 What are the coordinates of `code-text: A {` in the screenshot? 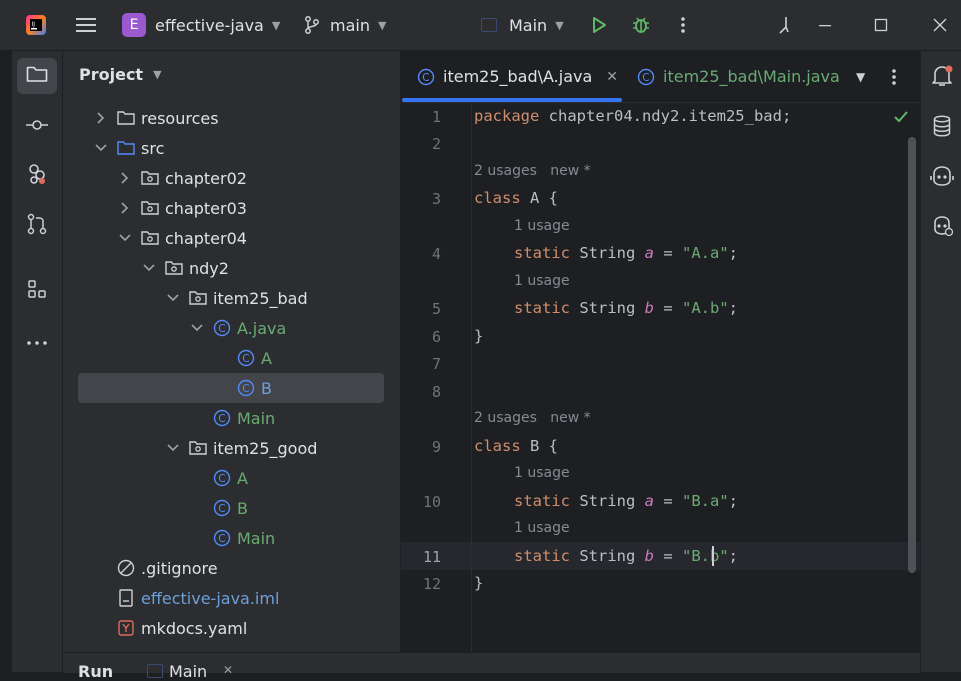 It's located at (539, 198).